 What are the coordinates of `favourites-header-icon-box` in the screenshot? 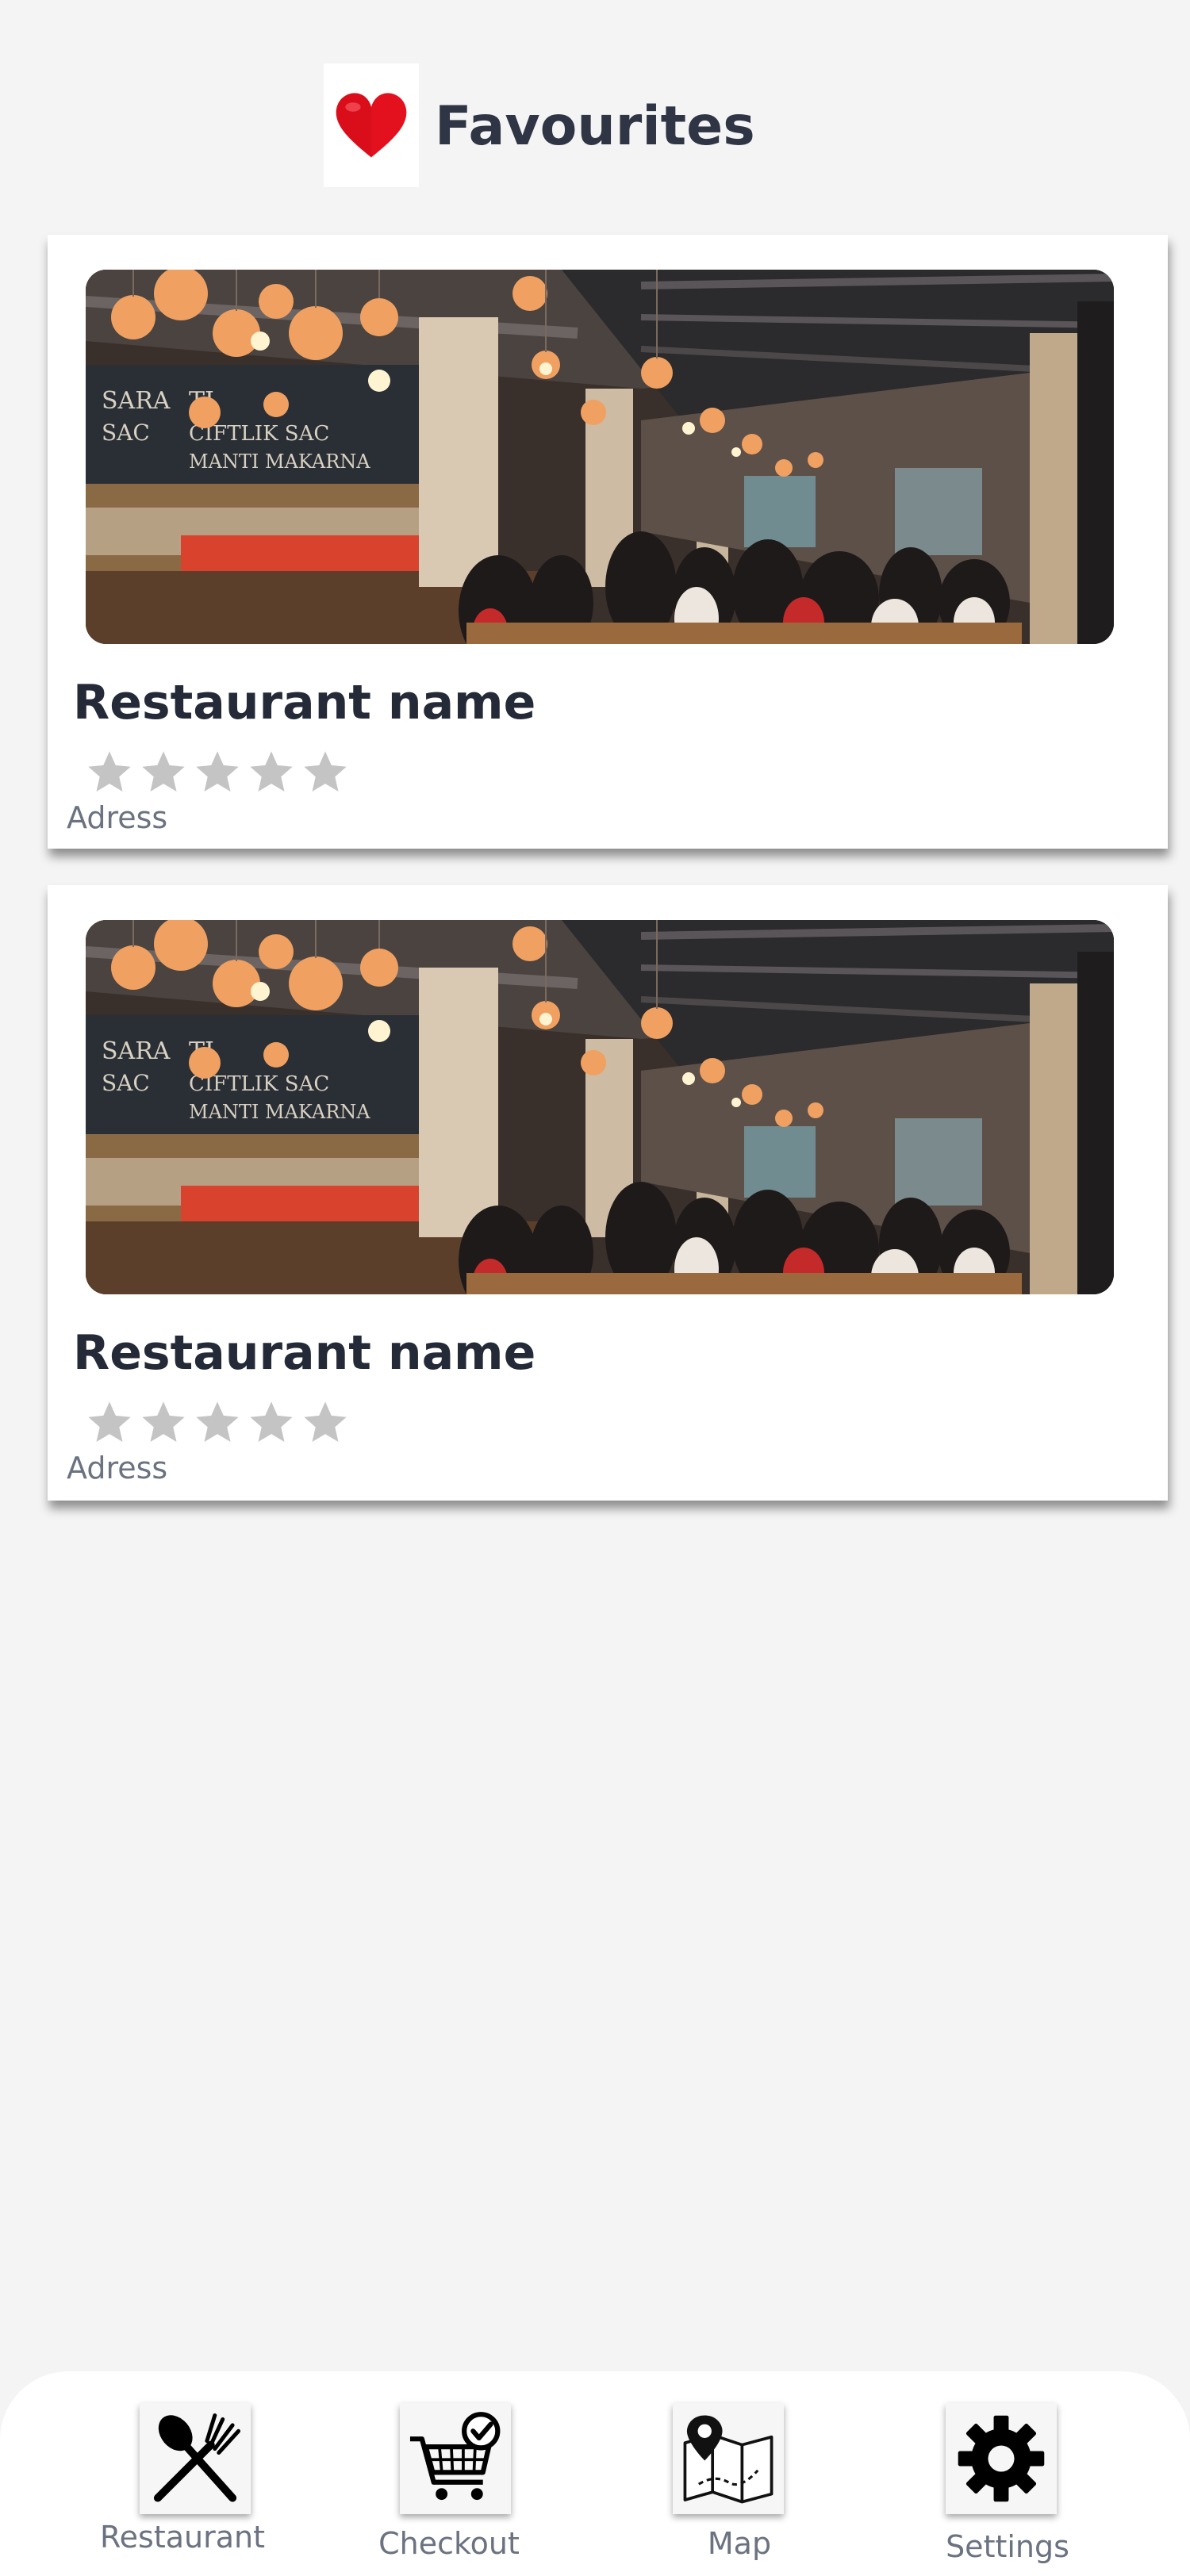 It's located at (371, 125).